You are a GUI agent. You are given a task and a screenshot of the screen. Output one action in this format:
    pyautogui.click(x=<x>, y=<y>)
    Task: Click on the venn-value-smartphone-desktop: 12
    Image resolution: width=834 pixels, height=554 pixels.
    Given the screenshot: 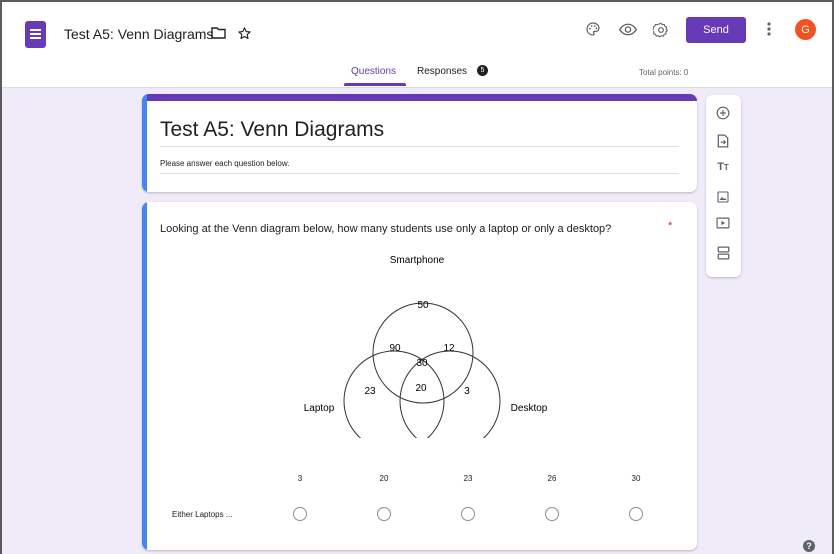 What is the action you would take?
    pyautogui.click(x=449, y=348)
    